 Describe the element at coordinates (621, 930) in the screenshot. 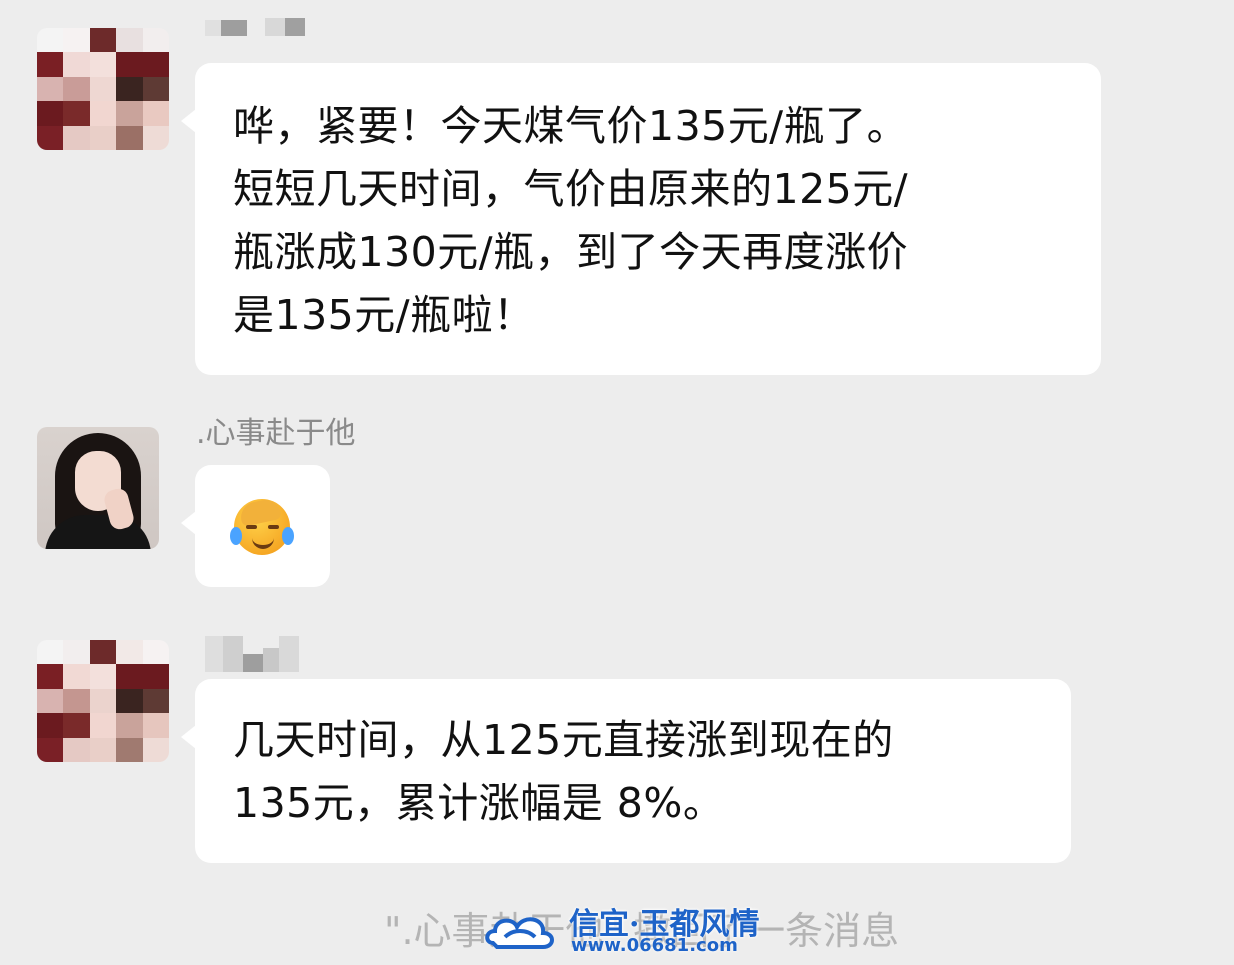

I see `site-watermark: 信宜·玉都风情 www.06681.com` at that location.